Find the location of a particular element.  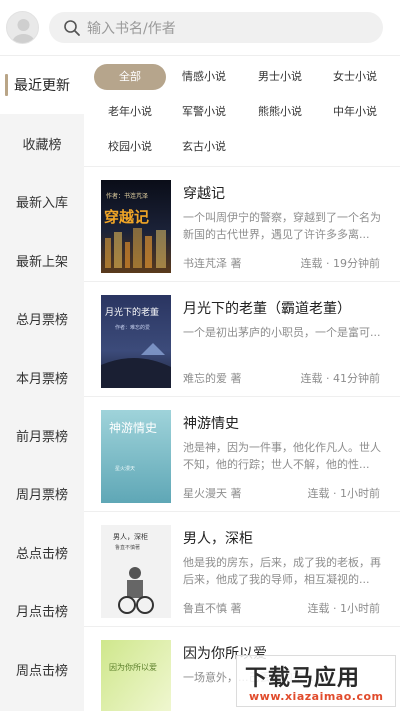

book-cover: 男人，深柜 鲁直不慎著 is located at coordinates (136, 571).